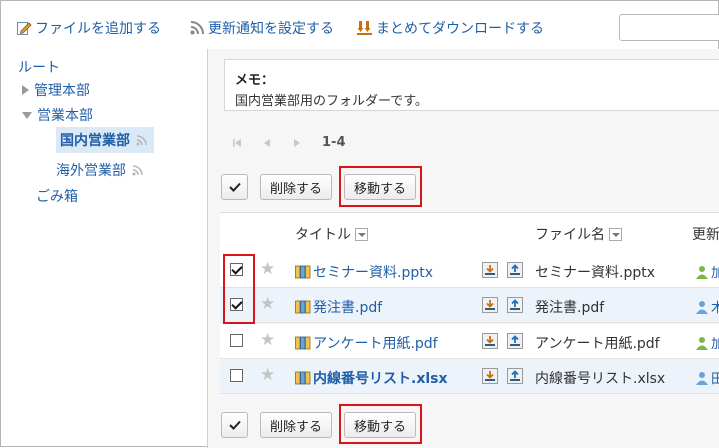  I want to click on delete-button: 削除する, so click(296, 187).